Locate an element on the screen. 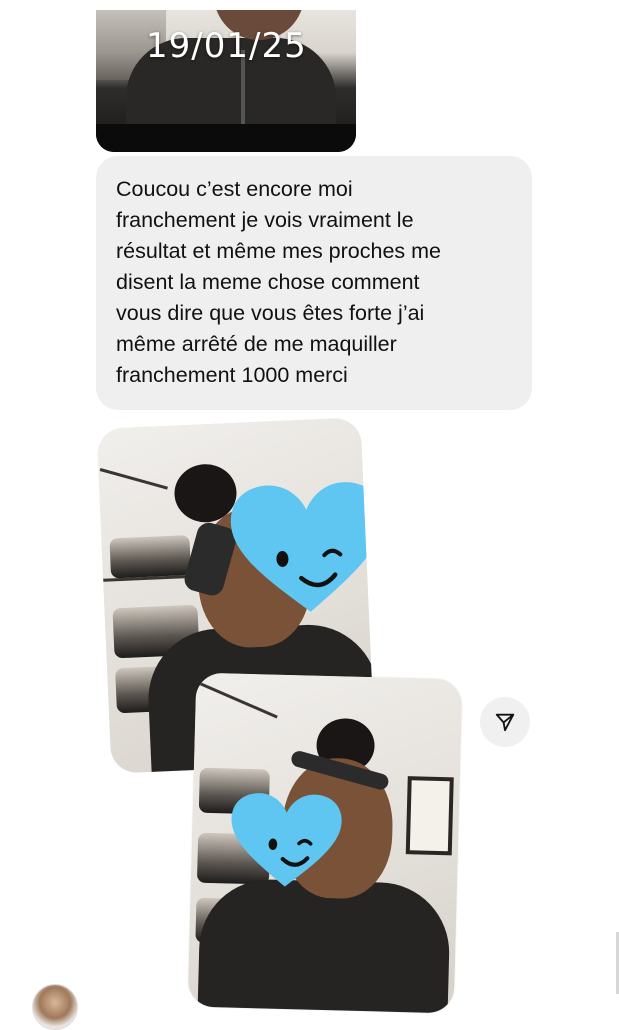  send-icon is located at coordinates (505, 722).